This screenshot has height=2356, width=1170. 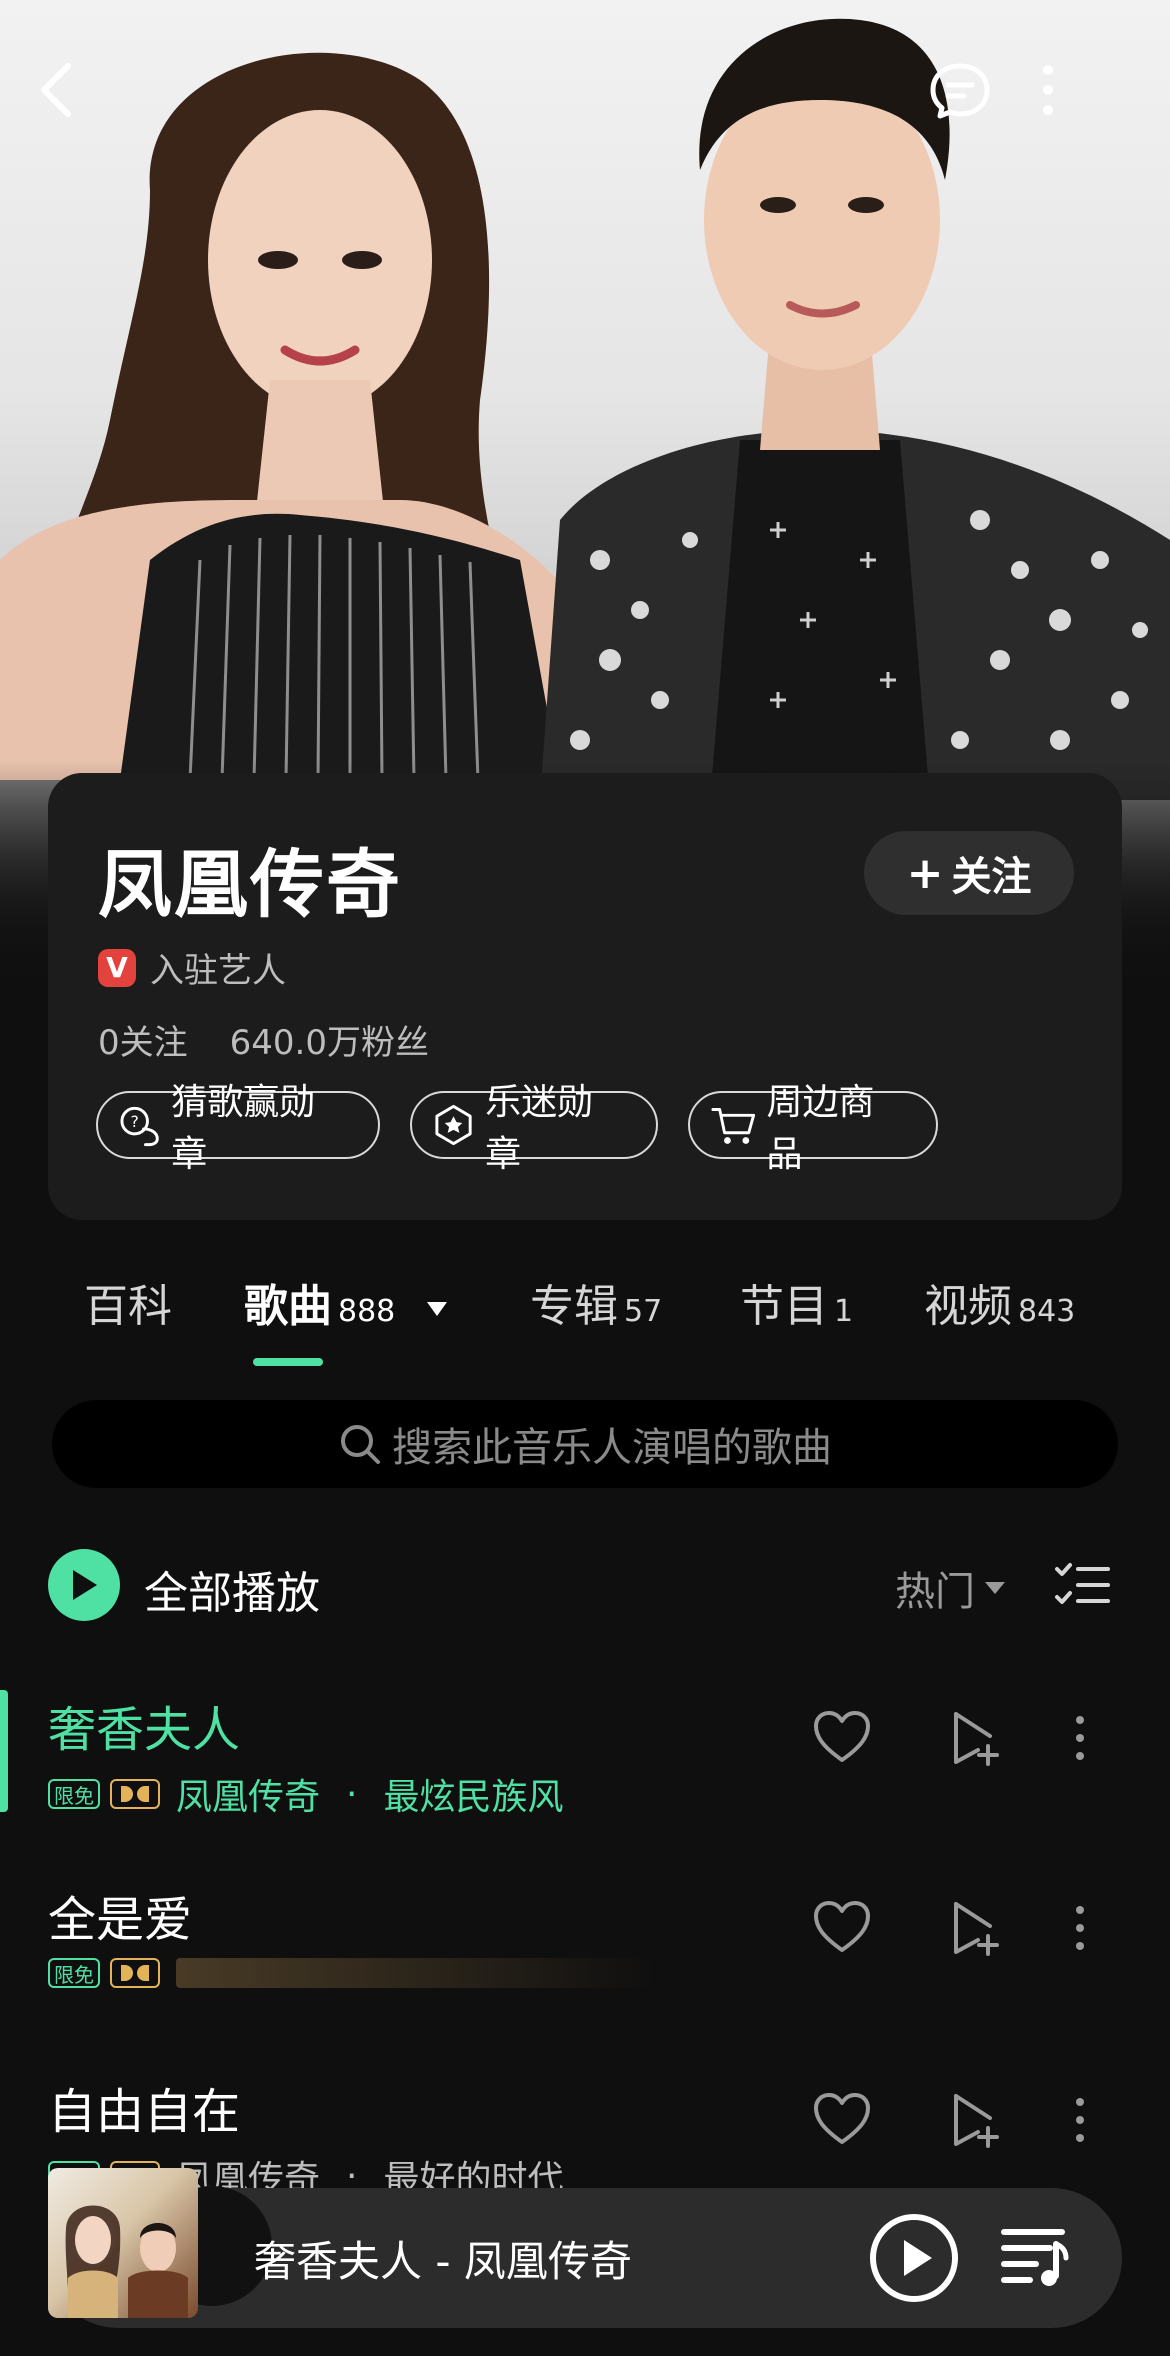 What do you see at coordinates (117, 967) in the screenshot?
I see `verified-v-icon: V` at bounding box center [117, 967].